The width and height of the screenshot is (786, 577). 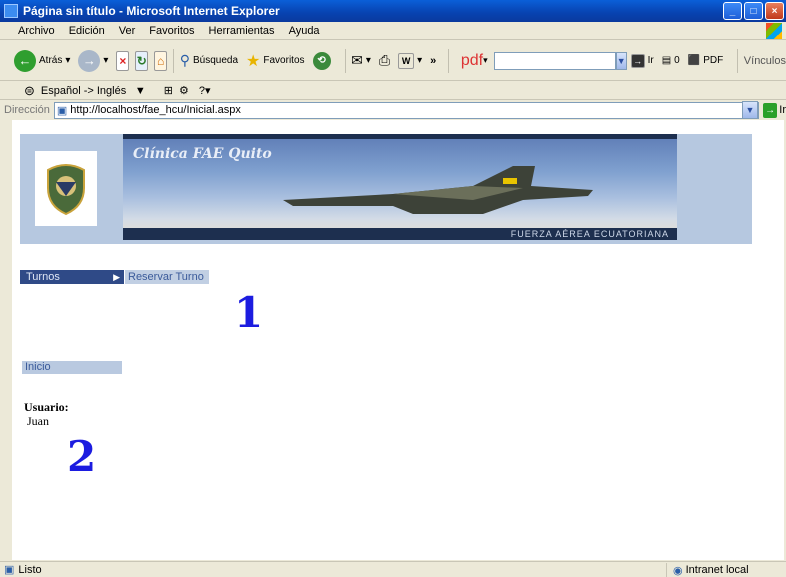 What do you see at coordinates (765, 61) in the screenshot?
I see `links-label: Vínculos` at bounding box center [765, 61].